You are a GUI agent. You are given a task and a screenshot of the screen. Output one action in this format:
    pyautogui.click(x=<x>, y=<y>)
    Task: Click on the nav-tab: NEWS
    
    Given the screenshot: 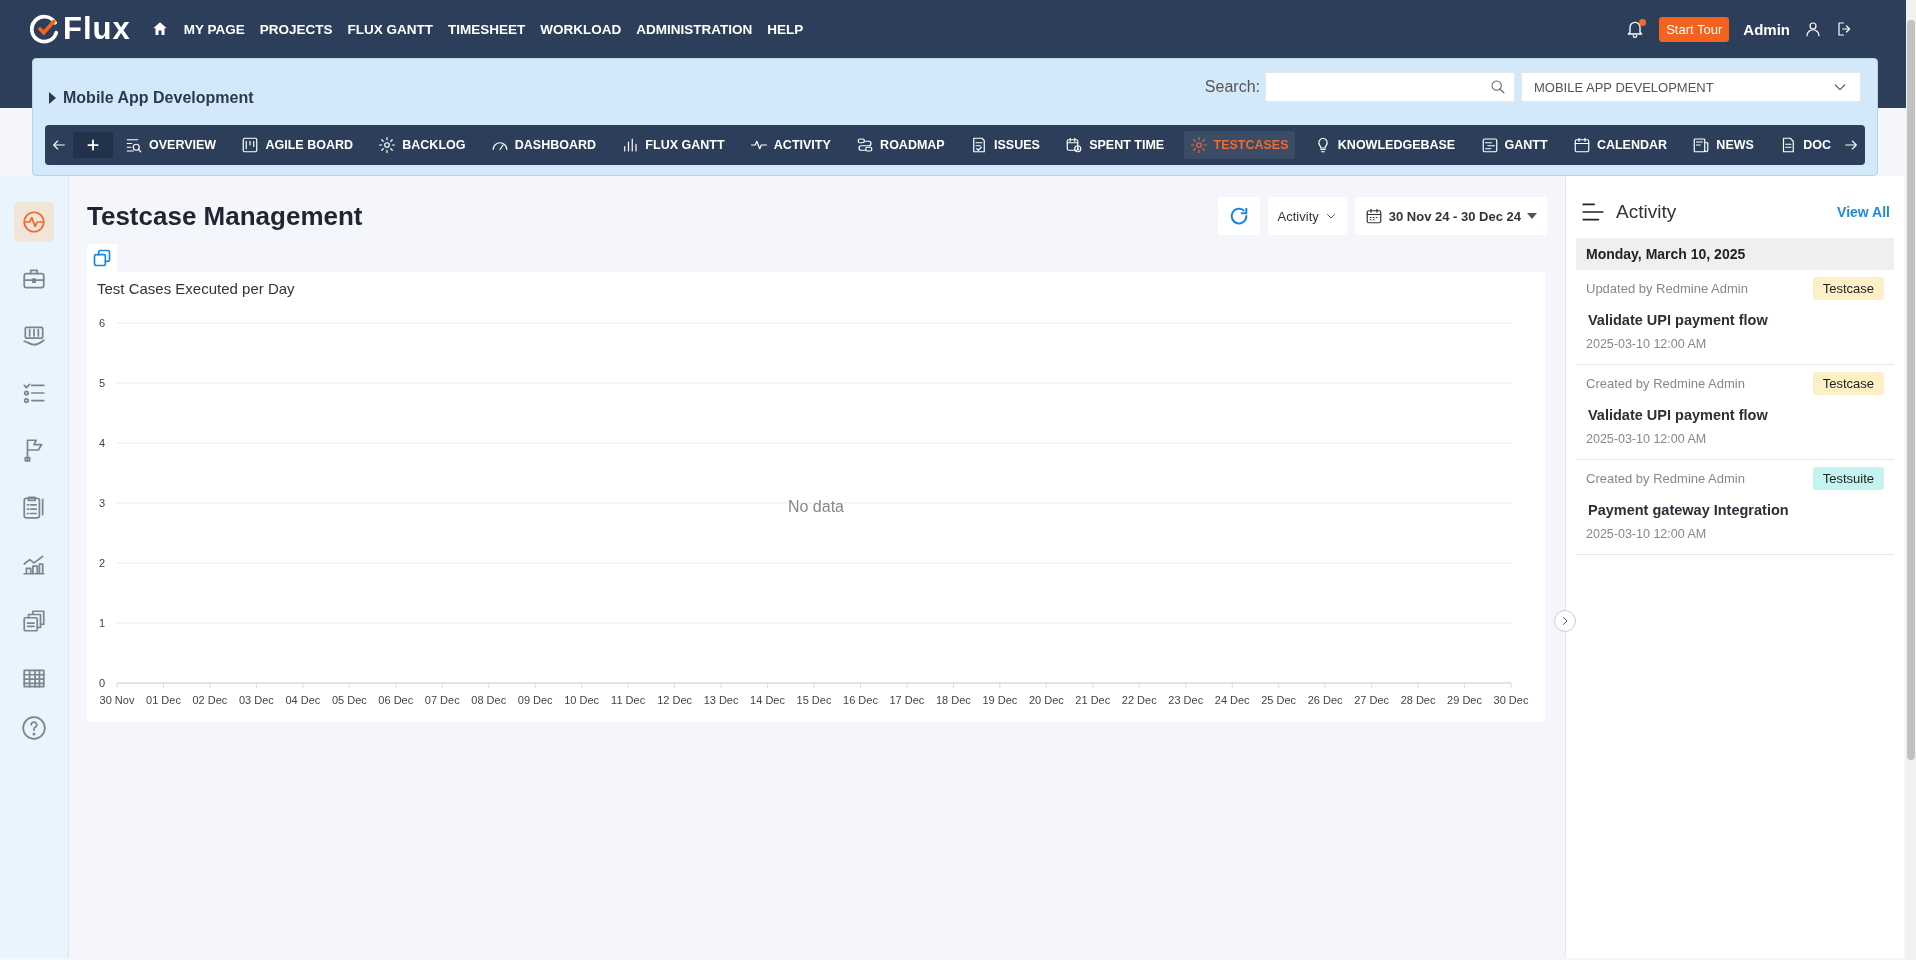 What is the action you would take?
    pyautogui.click(x=1723, y=145)
    